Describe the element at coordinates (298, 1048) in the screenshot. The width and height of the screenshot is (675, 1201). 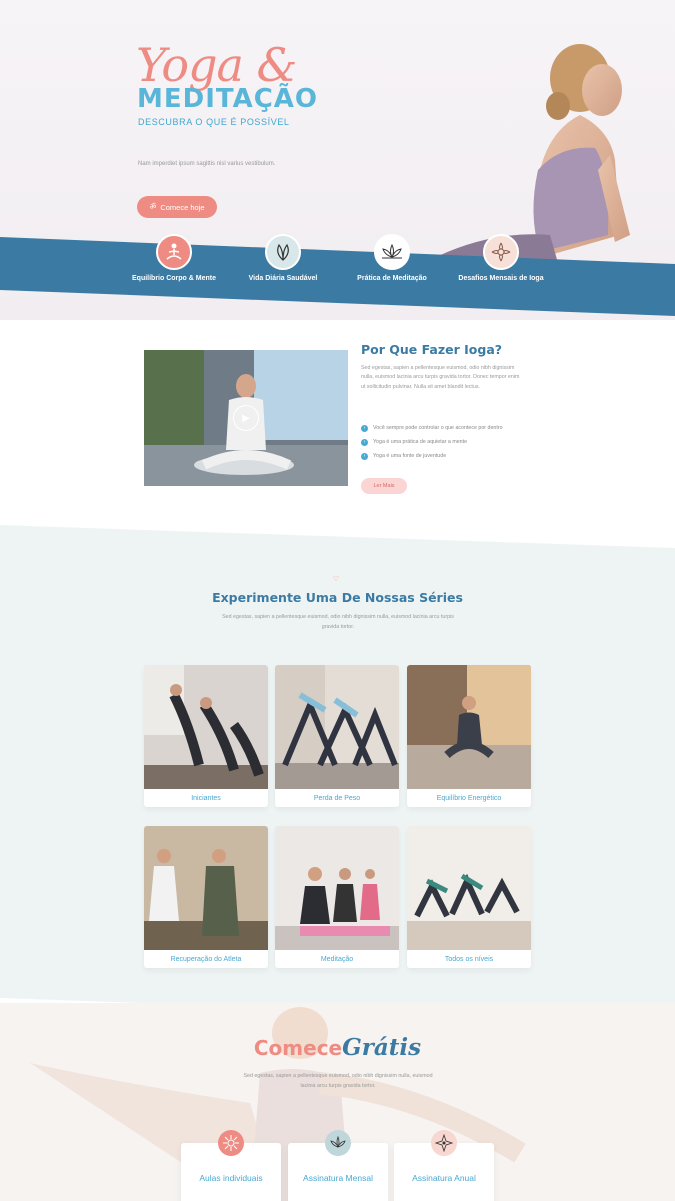
I see `free-title-main: Comece` at that location.